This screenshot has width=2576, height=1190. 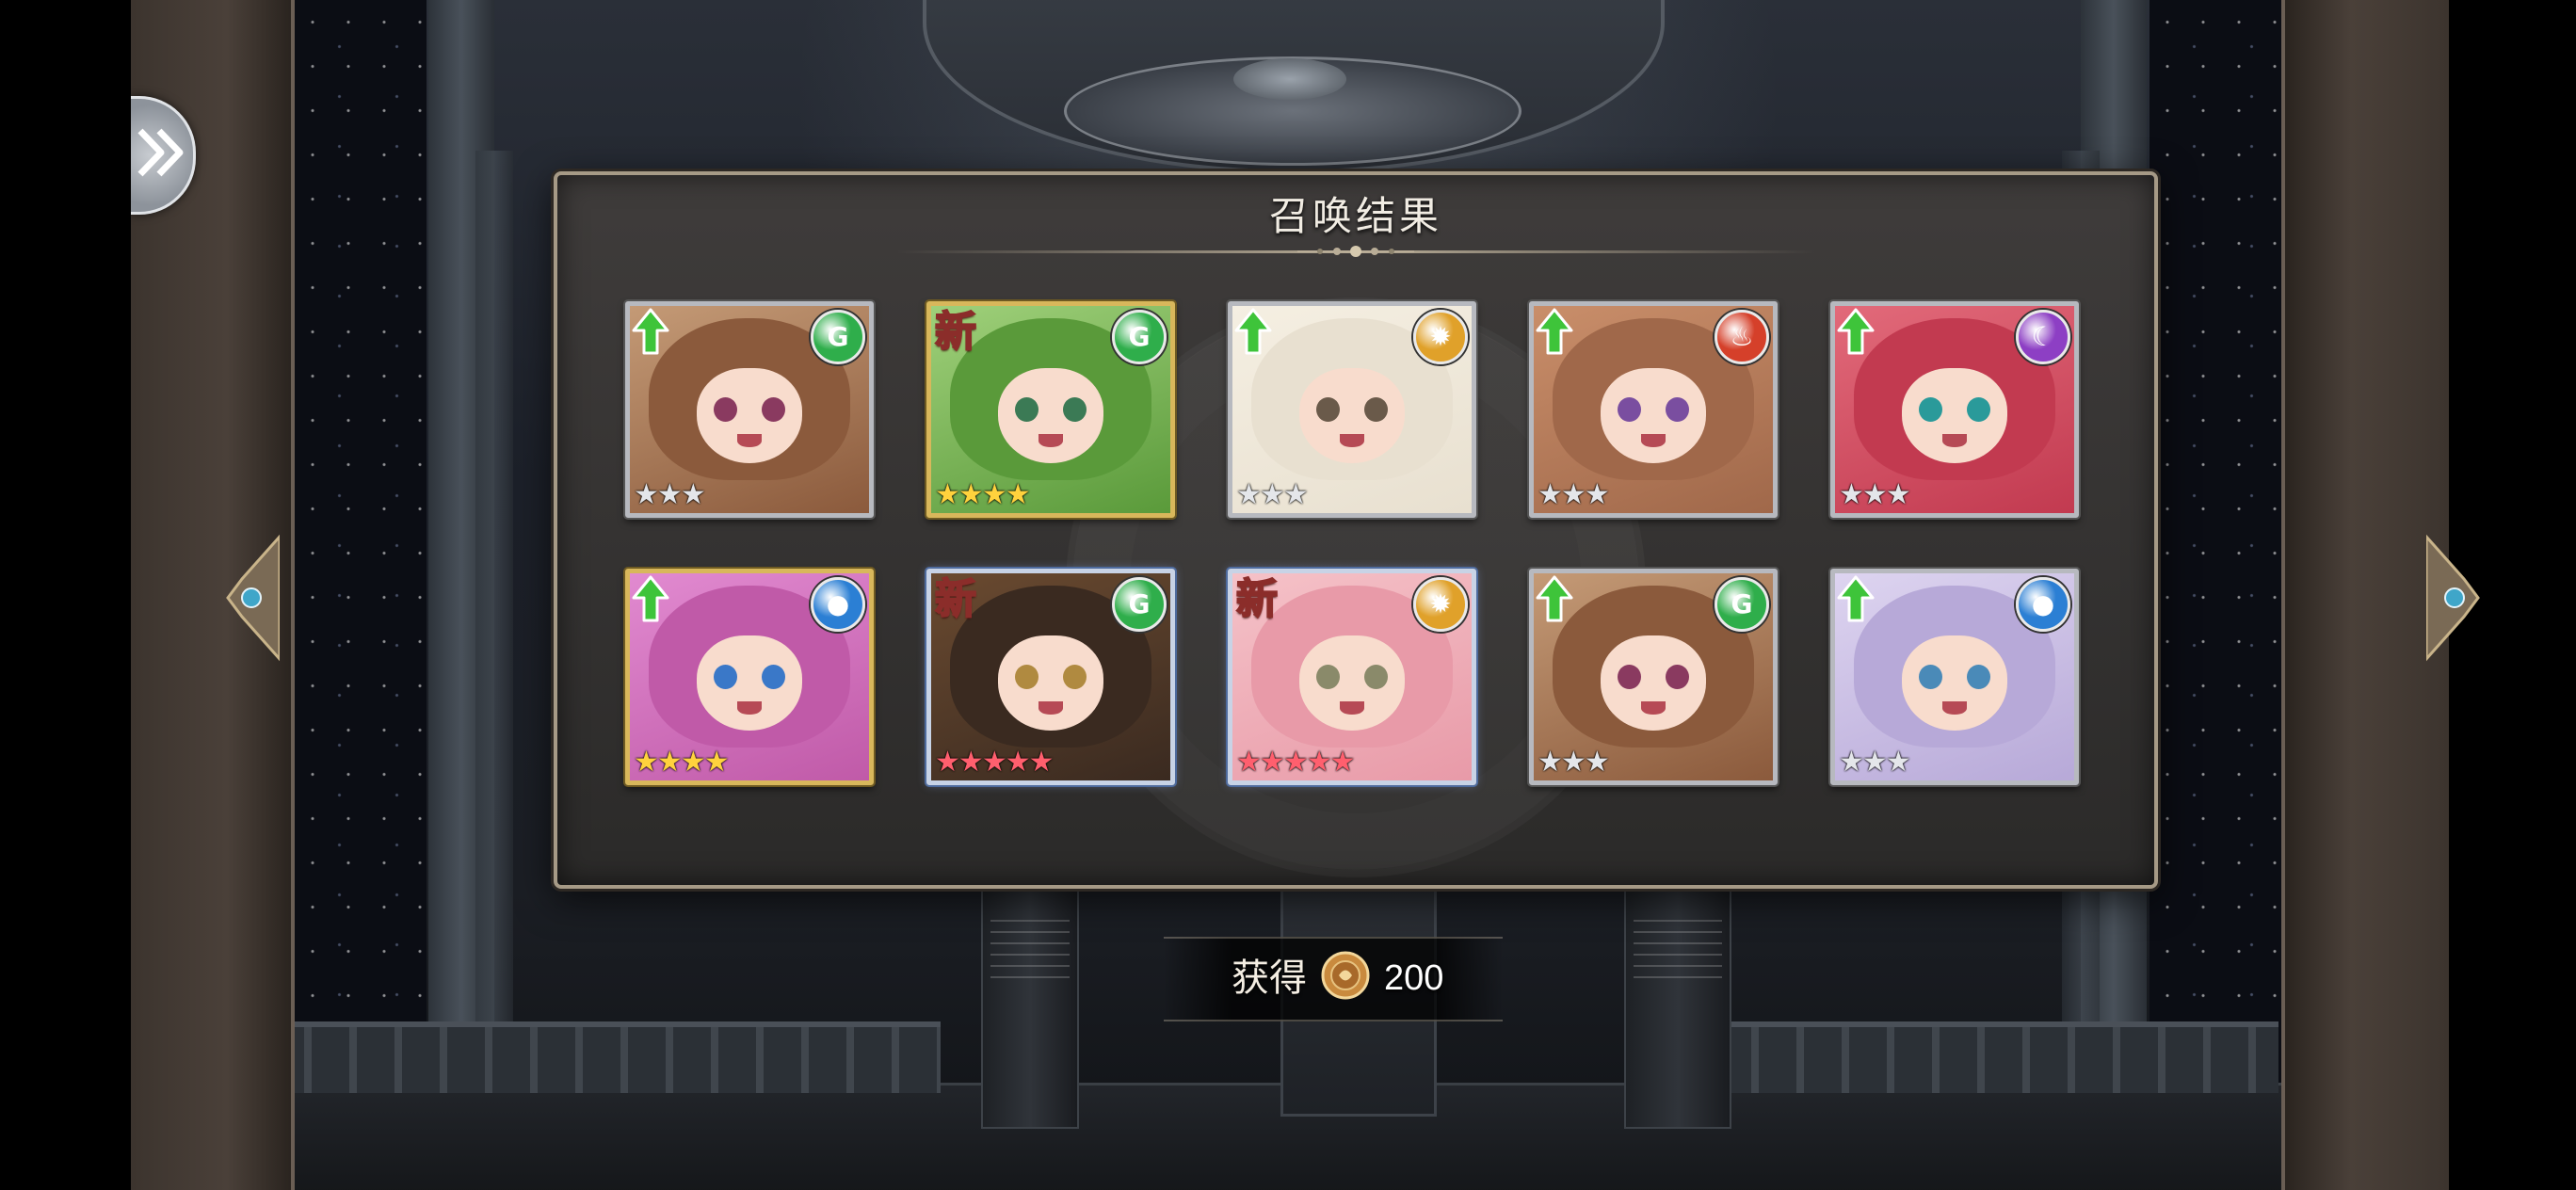 I want to click on summon-card: ☾ ★★★, so click(x=1954, y=409).